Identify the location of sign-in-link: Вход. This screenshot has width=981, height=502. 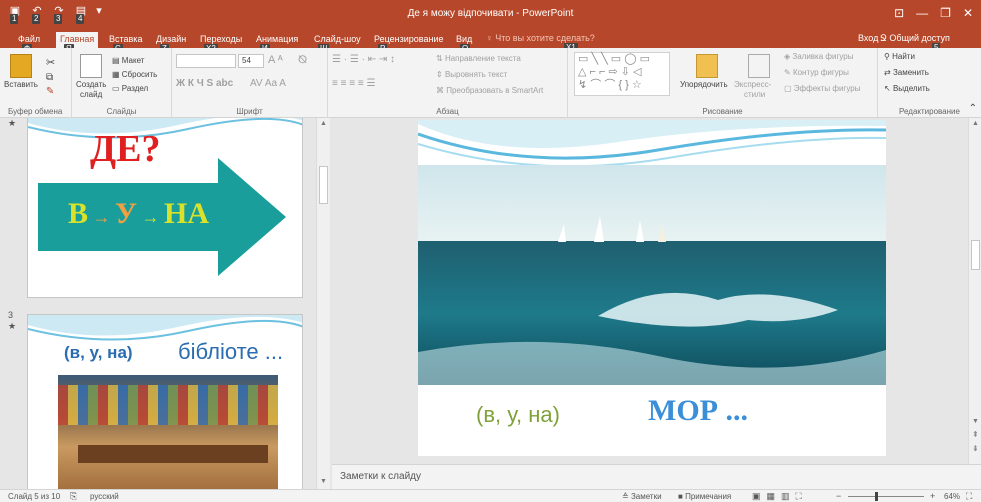
(868, 38).